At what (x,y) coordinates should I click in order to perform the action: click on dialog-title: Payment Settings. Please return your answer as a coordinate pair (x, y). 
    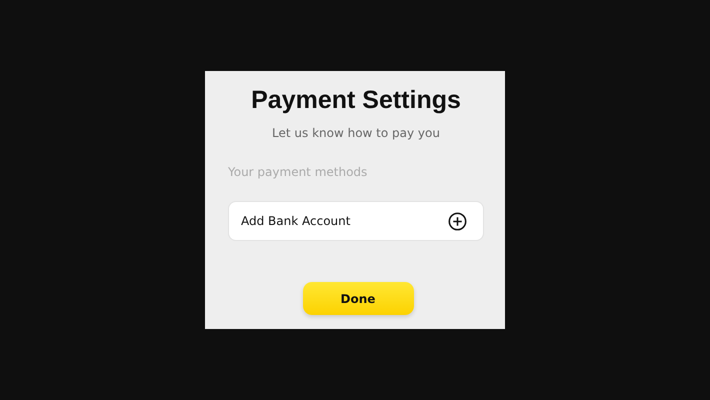
    Looking at the image, I should click on (356, 100).